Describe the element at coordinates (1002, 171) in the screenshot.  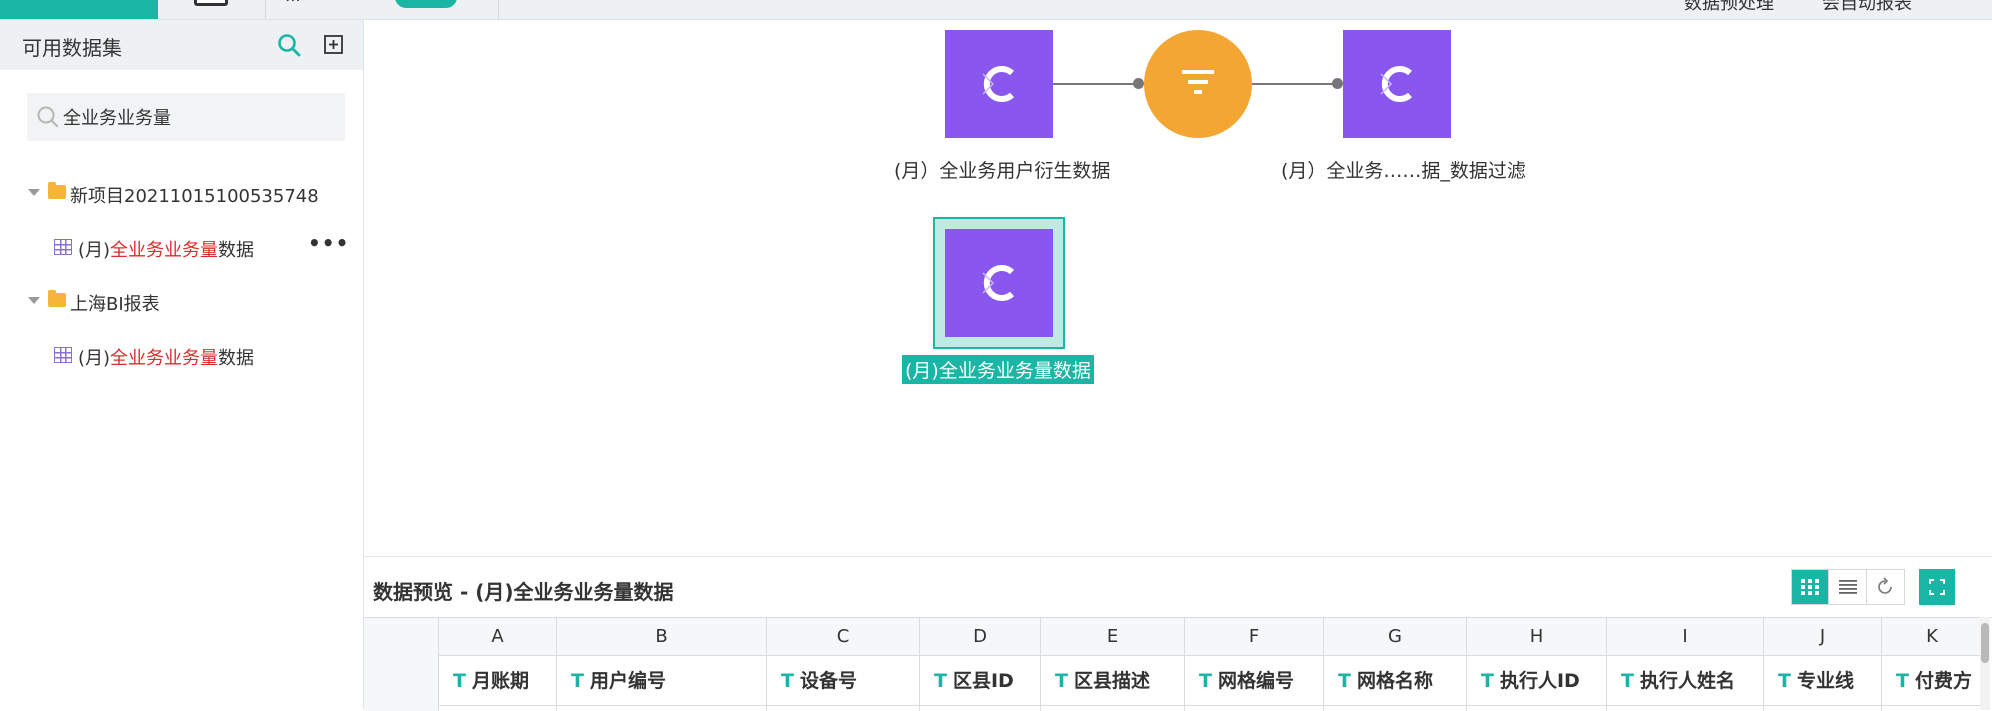
I see `node-label: (月）全业务用户衍生数据` at that location.